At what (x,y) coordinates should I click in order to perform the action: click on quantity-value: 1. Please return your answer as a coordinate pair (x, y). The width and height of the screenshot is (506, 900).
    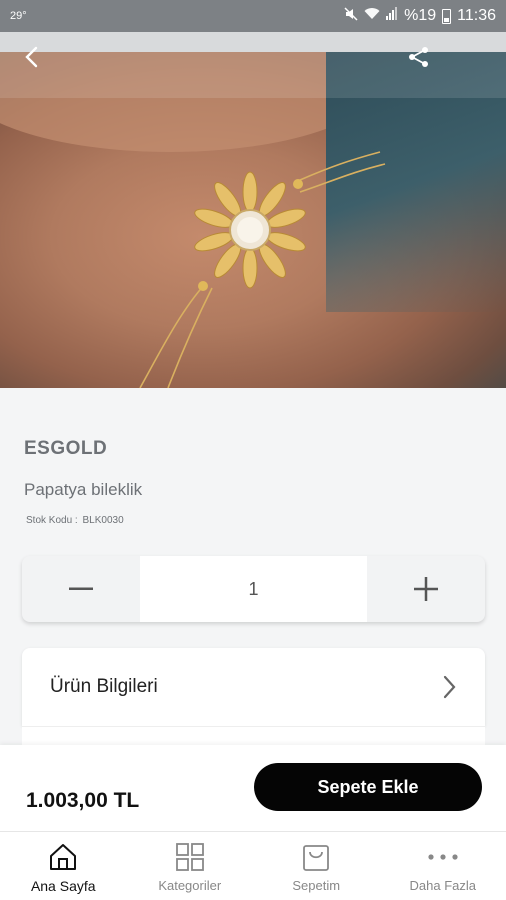
    Looking at the image, I should click on (253, 589).